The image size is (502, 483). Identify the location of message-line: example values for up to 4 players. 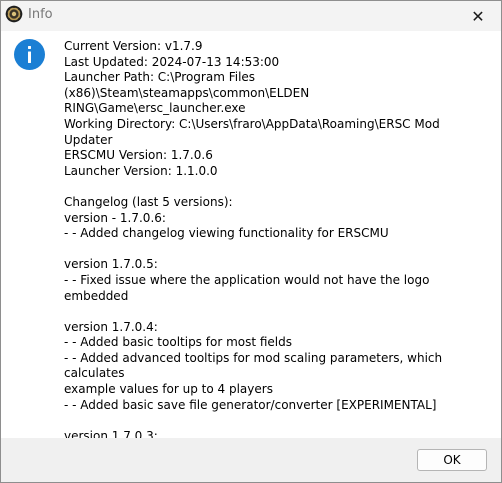
(168, 389).